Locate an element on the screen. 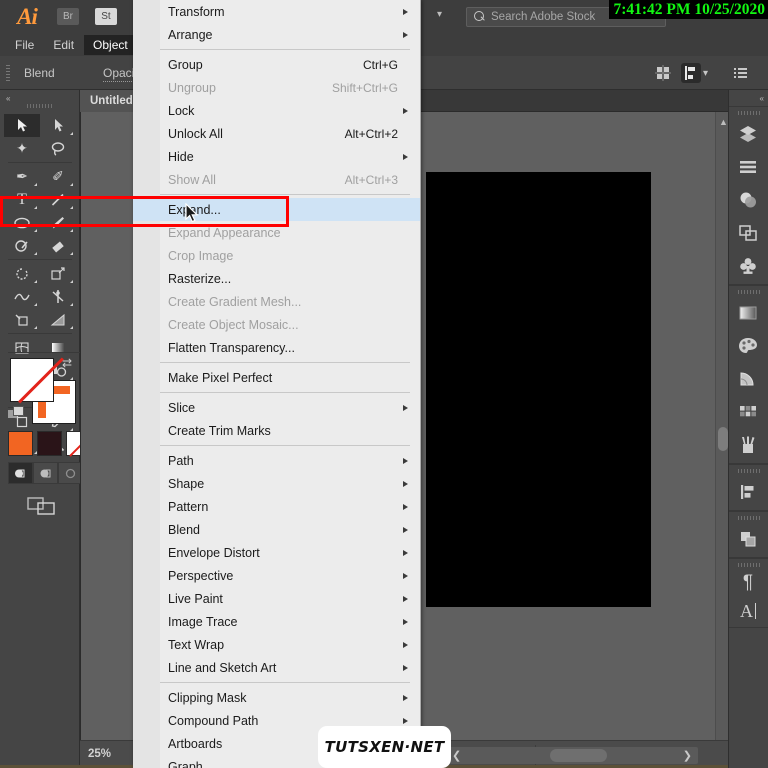 The height and width of the screenshot is (768, 768). draw-normal-button is located at coordinates (20, 473).